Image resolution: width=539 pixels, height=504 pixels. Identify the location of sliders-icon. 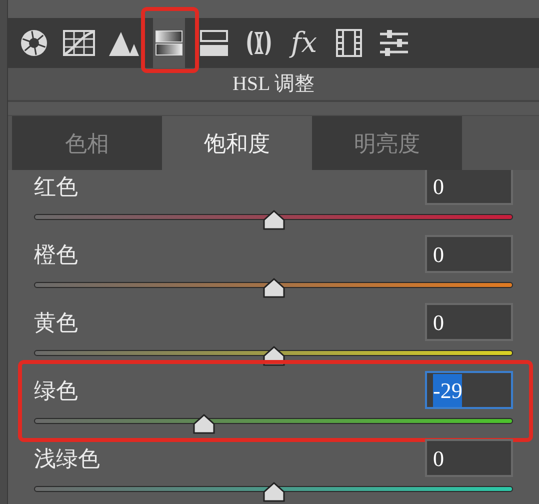
(394, 43).